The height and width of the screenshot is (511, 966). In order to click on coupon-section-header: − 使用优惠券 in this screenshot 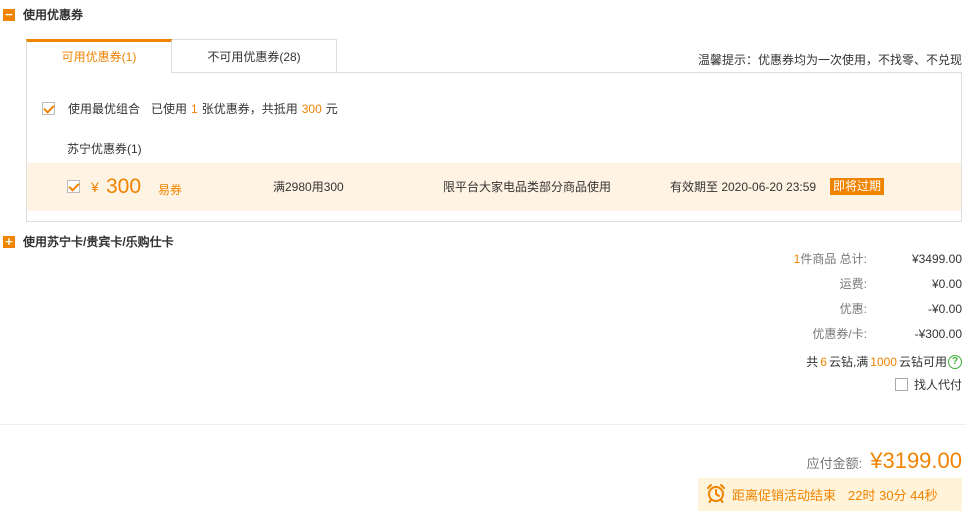, I will do `click(43, 14)`.